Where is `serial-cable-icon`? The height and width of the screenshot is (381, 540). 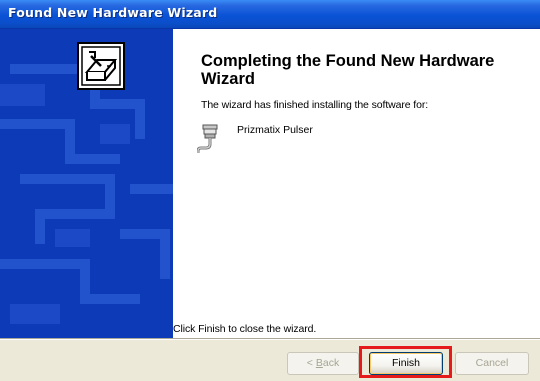
serial-cable-icon is located at coordinates (207, 138).